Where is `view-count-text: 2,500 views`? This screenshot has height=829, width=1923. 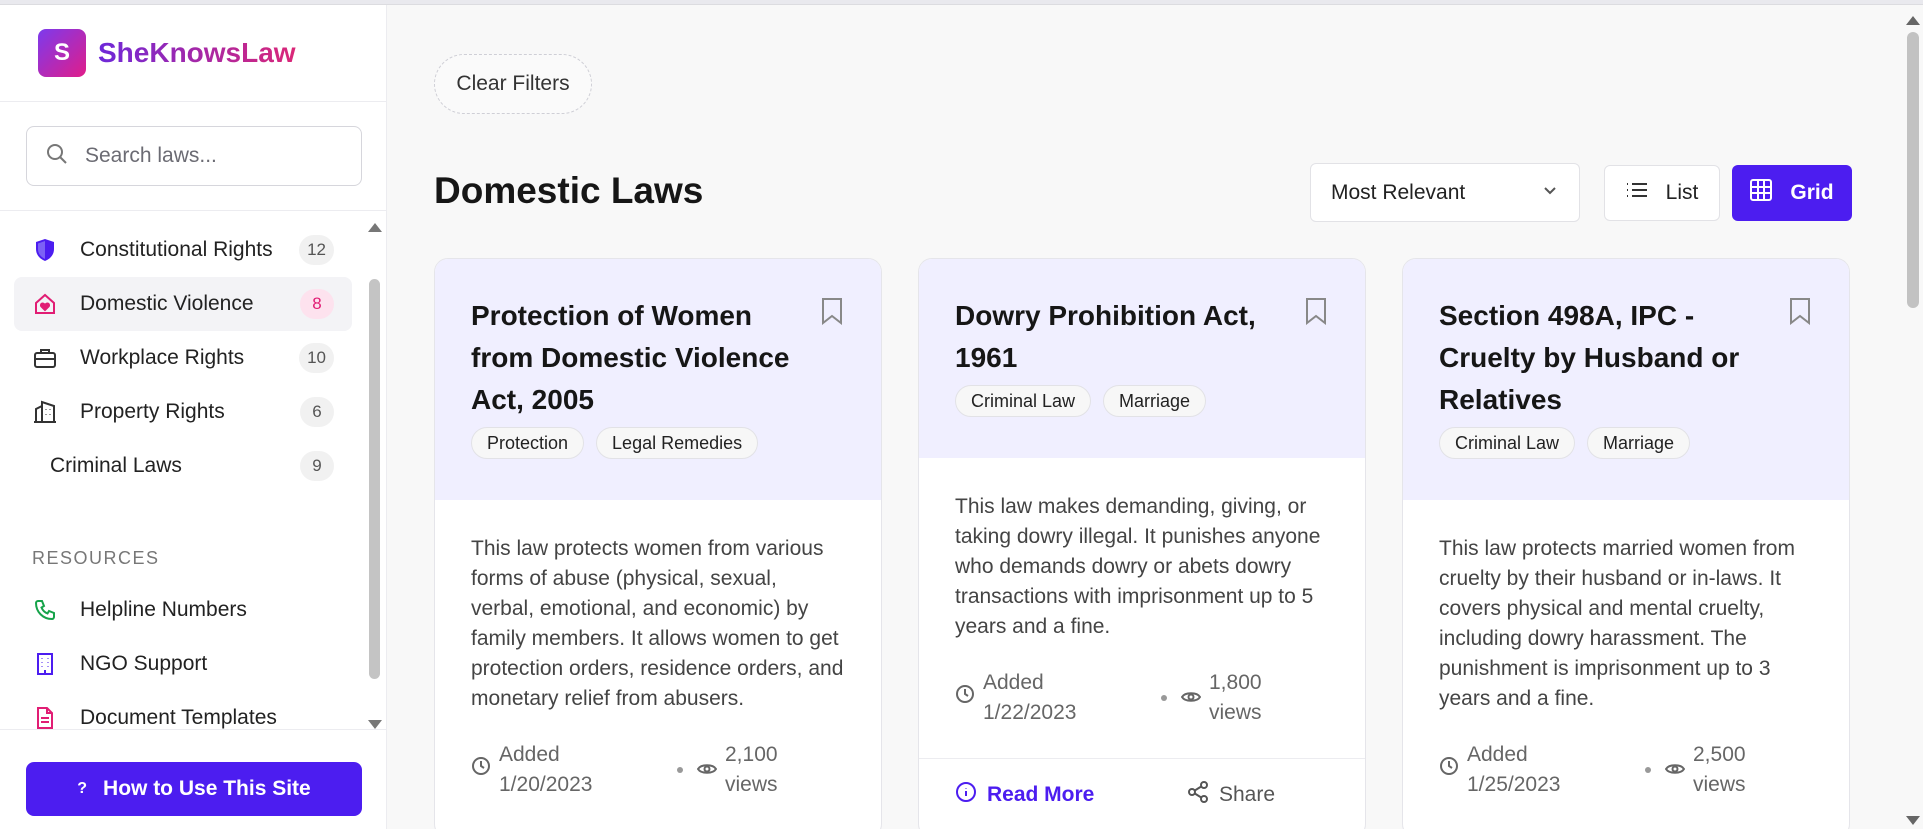
view-count-text: 2,500 views is located at coordinates (1719, 769).